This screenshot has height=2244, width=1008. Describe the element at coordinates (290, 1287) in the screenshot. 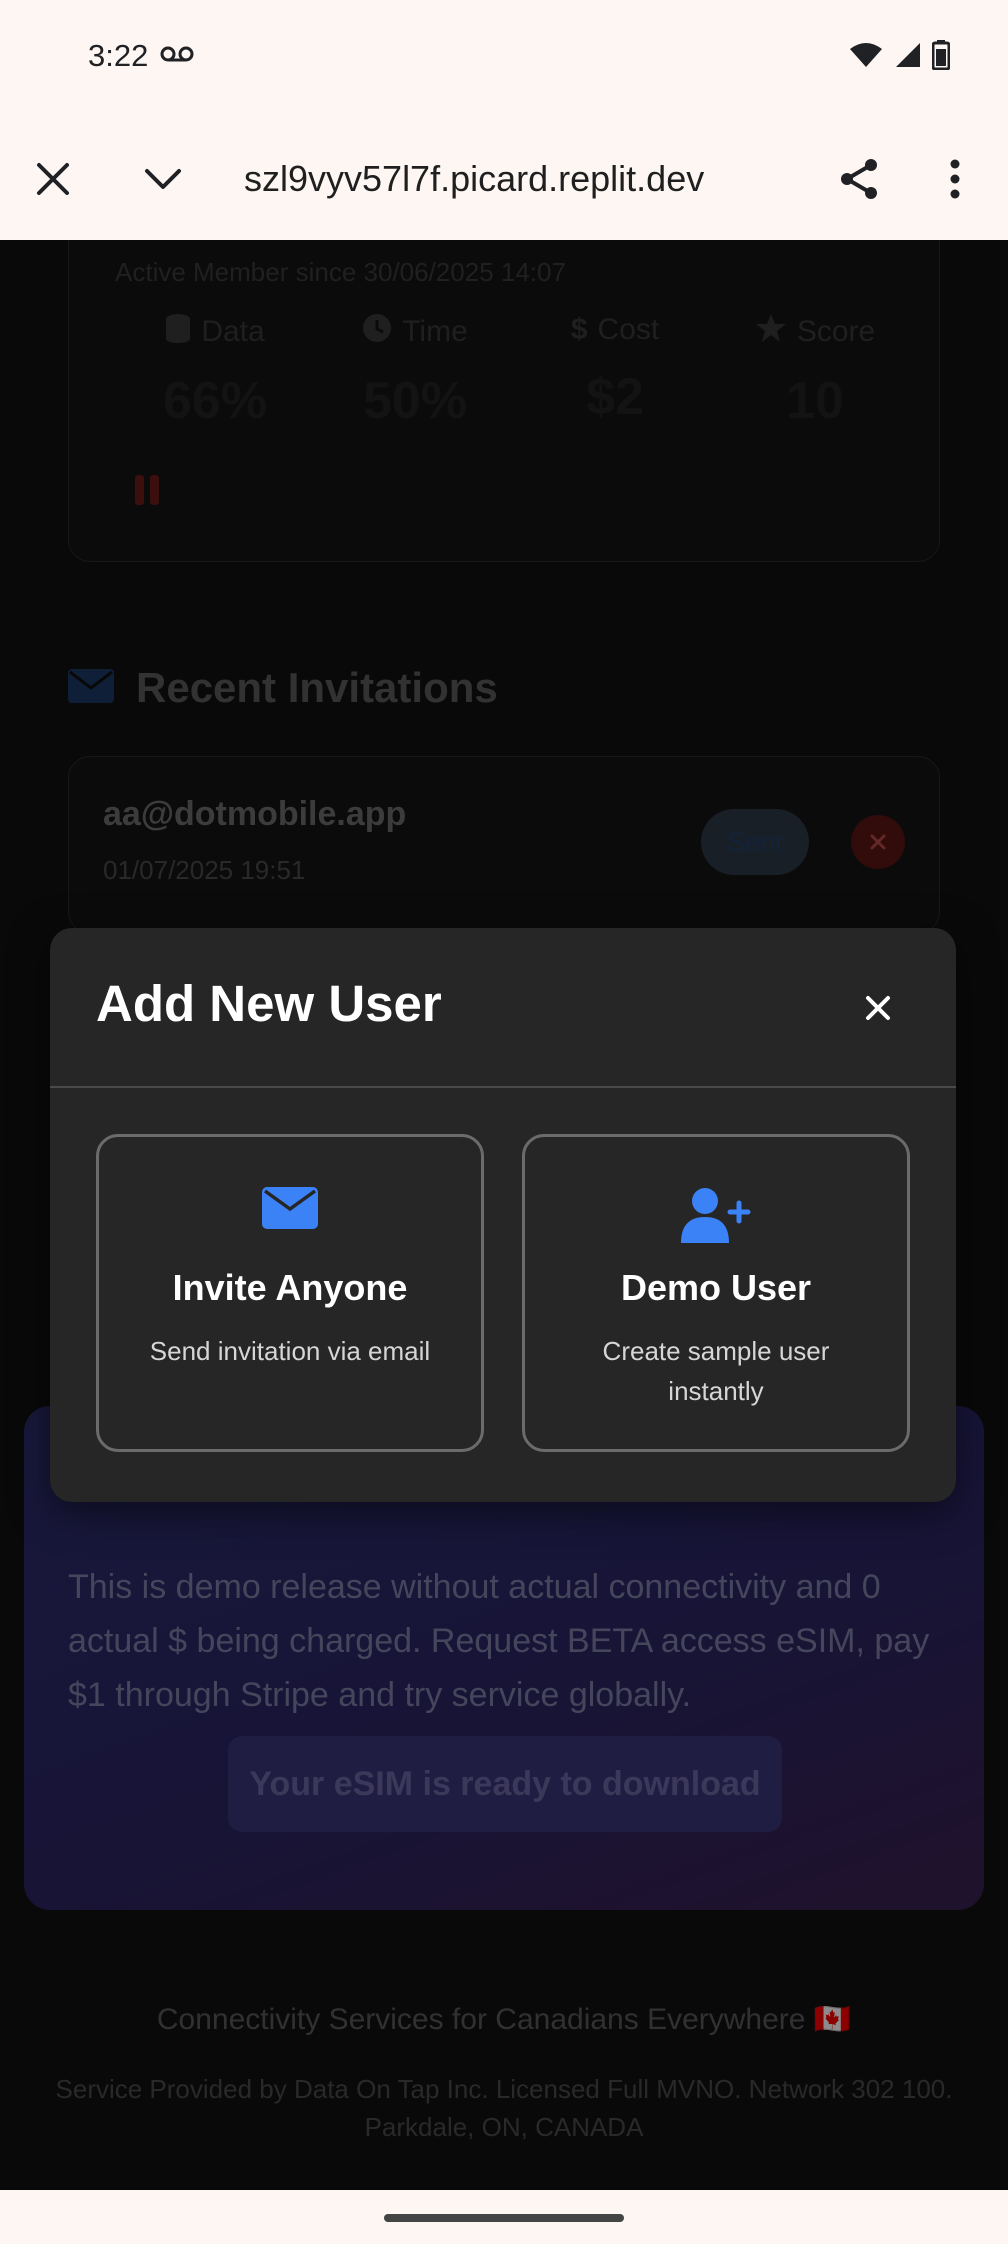

I see `option-title: Invite Anyone` at that location.